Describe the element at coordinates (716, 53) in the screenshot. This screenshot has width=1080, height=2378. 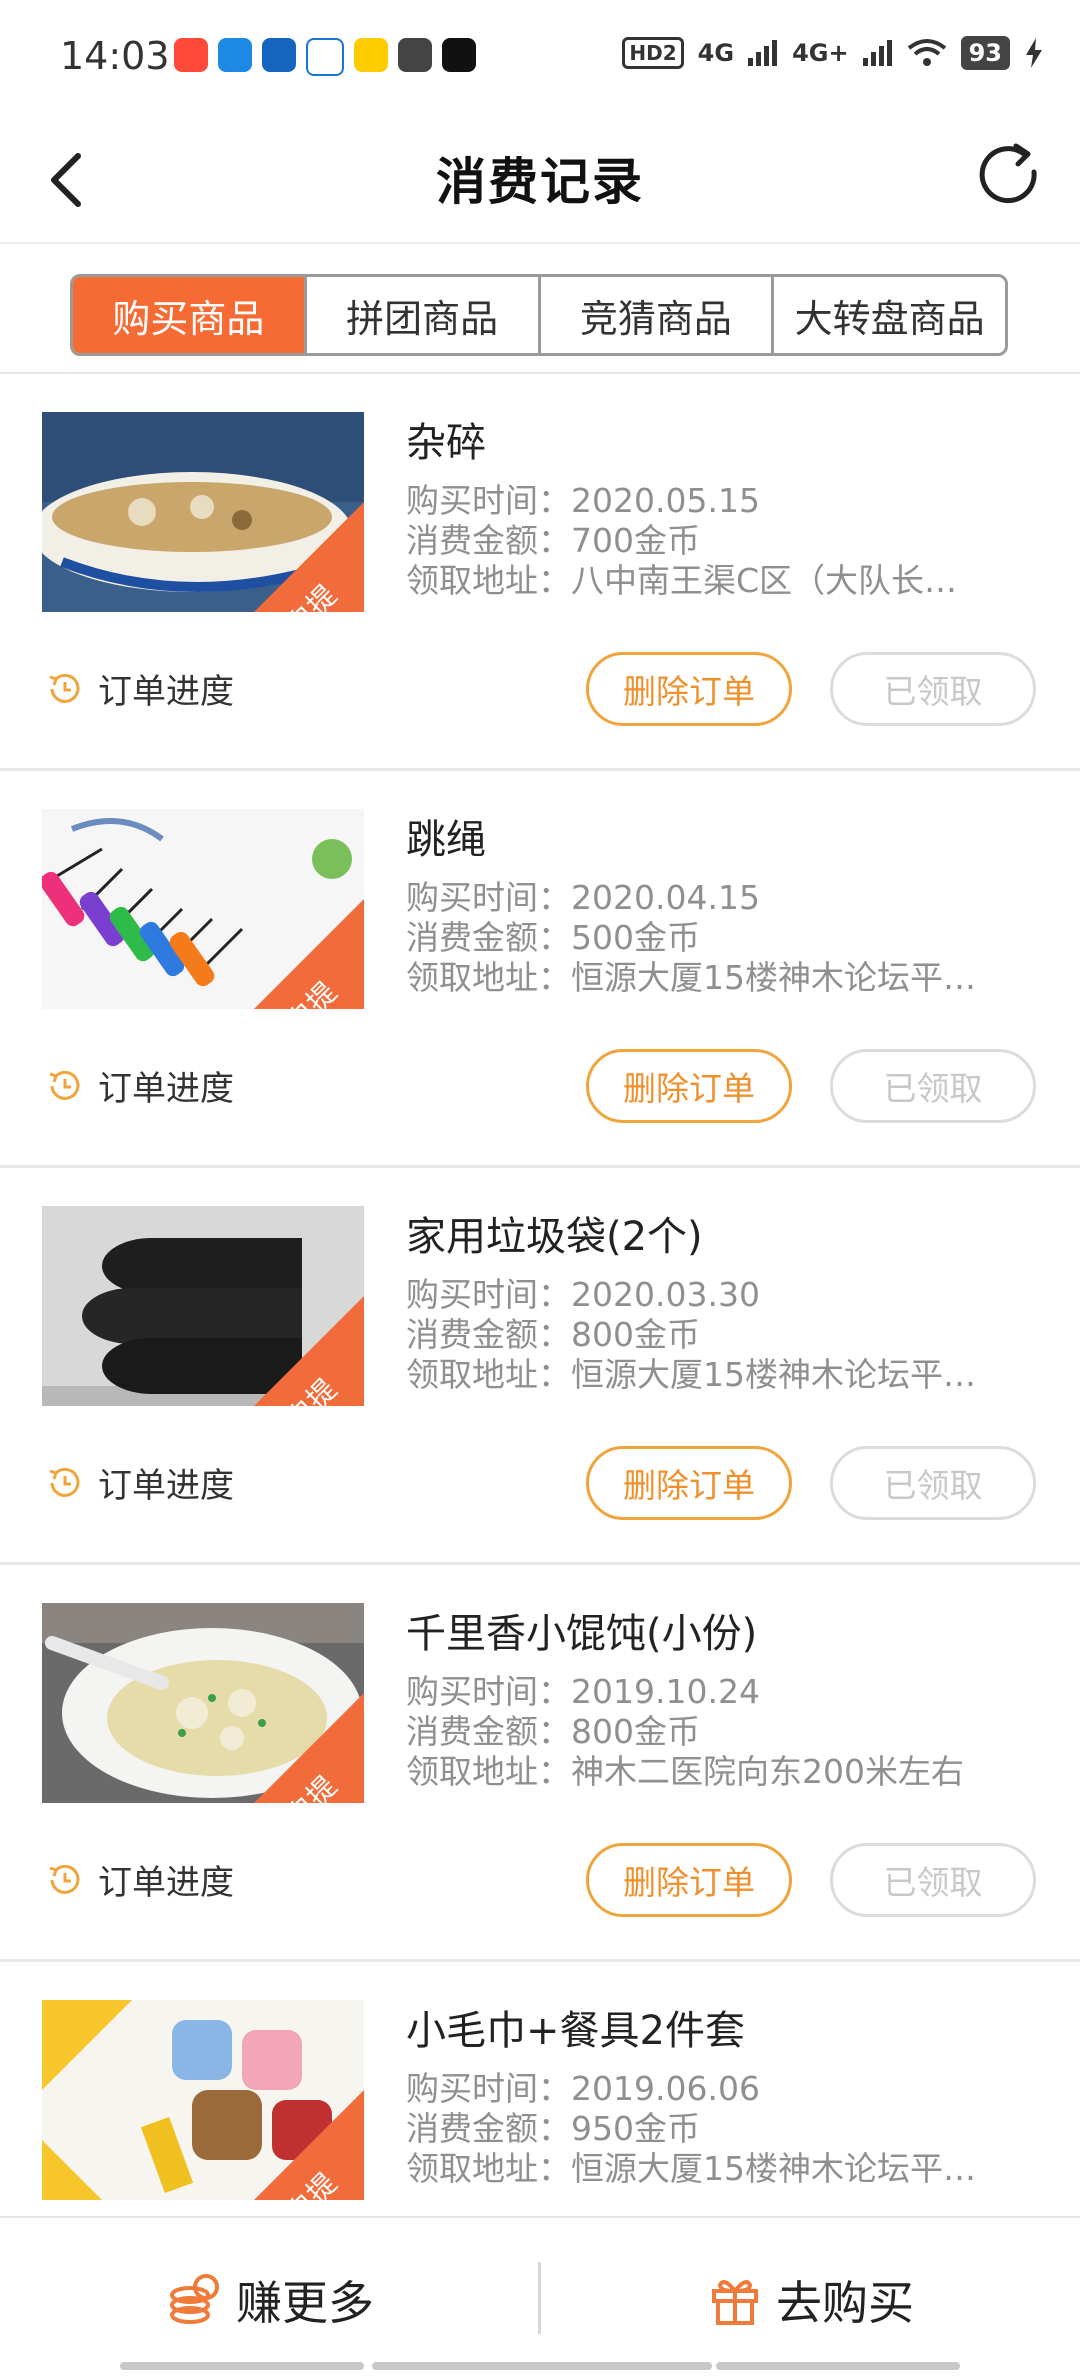
I see `signal-4g: 4G` at that location.